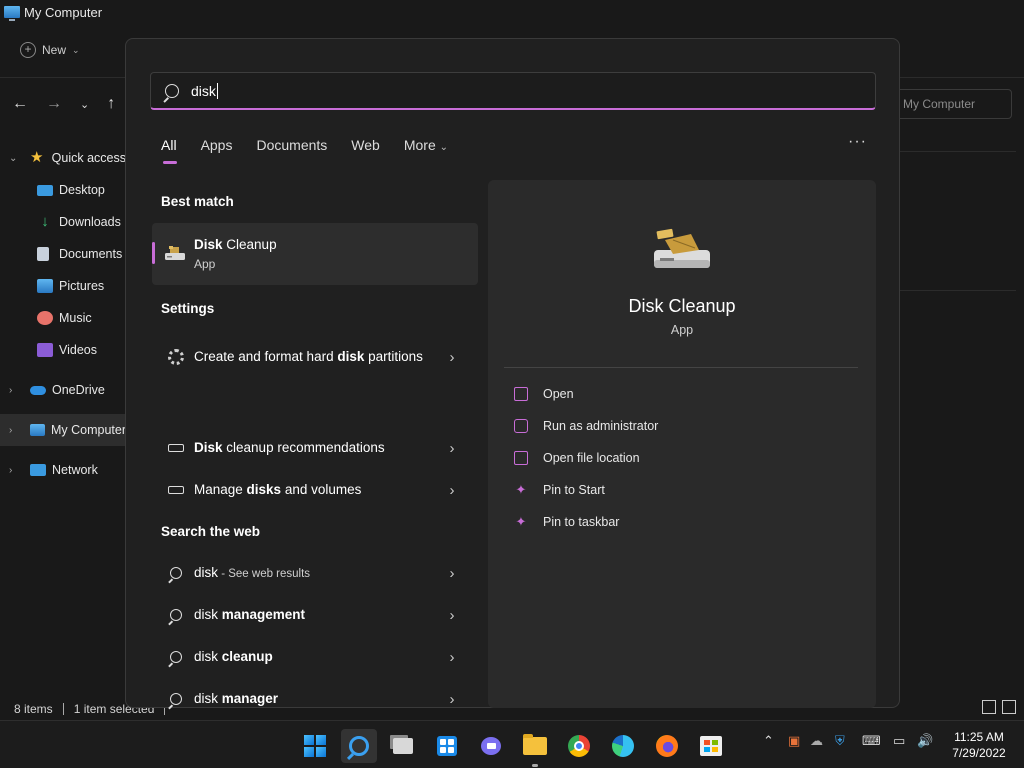 The height and width of the screenshot is (768, 1024). Describe the element at coordinates (54, 50) in the screenshot. I see `new-label: New` at that location.